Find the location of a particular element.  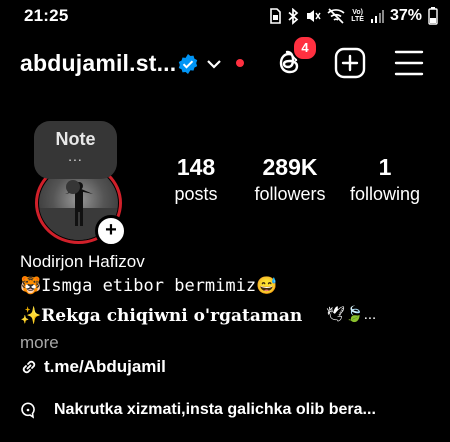

followers-label: followers is located at coordinates (290, 194).